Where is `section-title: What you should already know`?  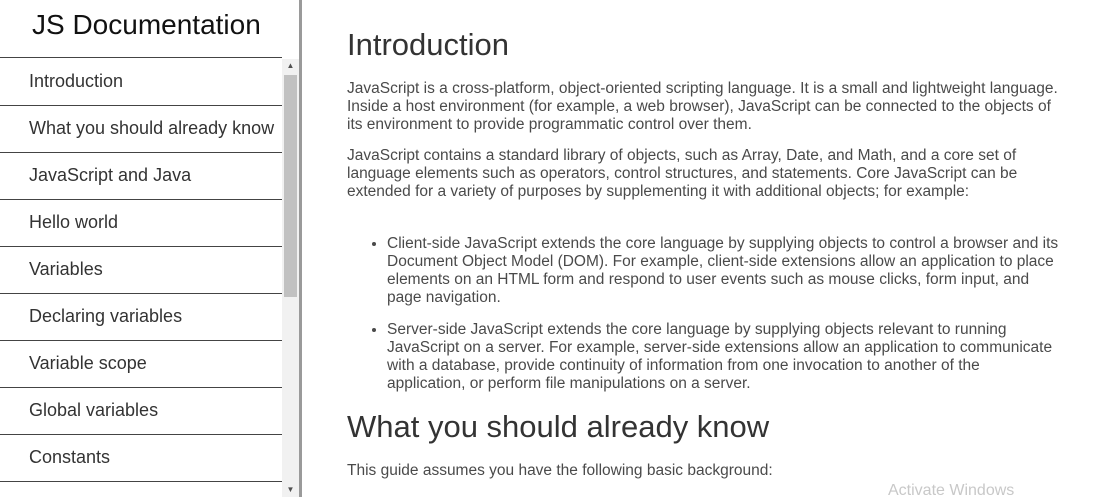 section-title: What you should already know is located at coordinates (558, 426).